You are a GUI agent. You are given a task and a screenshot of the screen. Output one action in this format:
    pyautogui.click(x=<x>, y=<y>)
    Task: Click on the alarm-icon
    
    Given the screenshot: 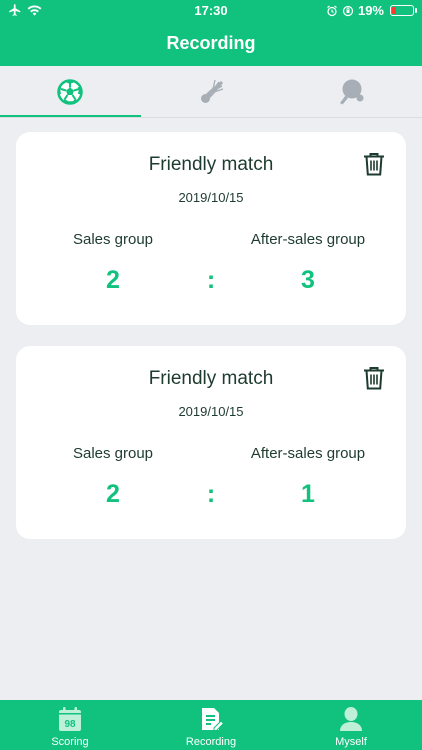 What is the action you would take?
    pyautogui.click(x=332, y=10)
    